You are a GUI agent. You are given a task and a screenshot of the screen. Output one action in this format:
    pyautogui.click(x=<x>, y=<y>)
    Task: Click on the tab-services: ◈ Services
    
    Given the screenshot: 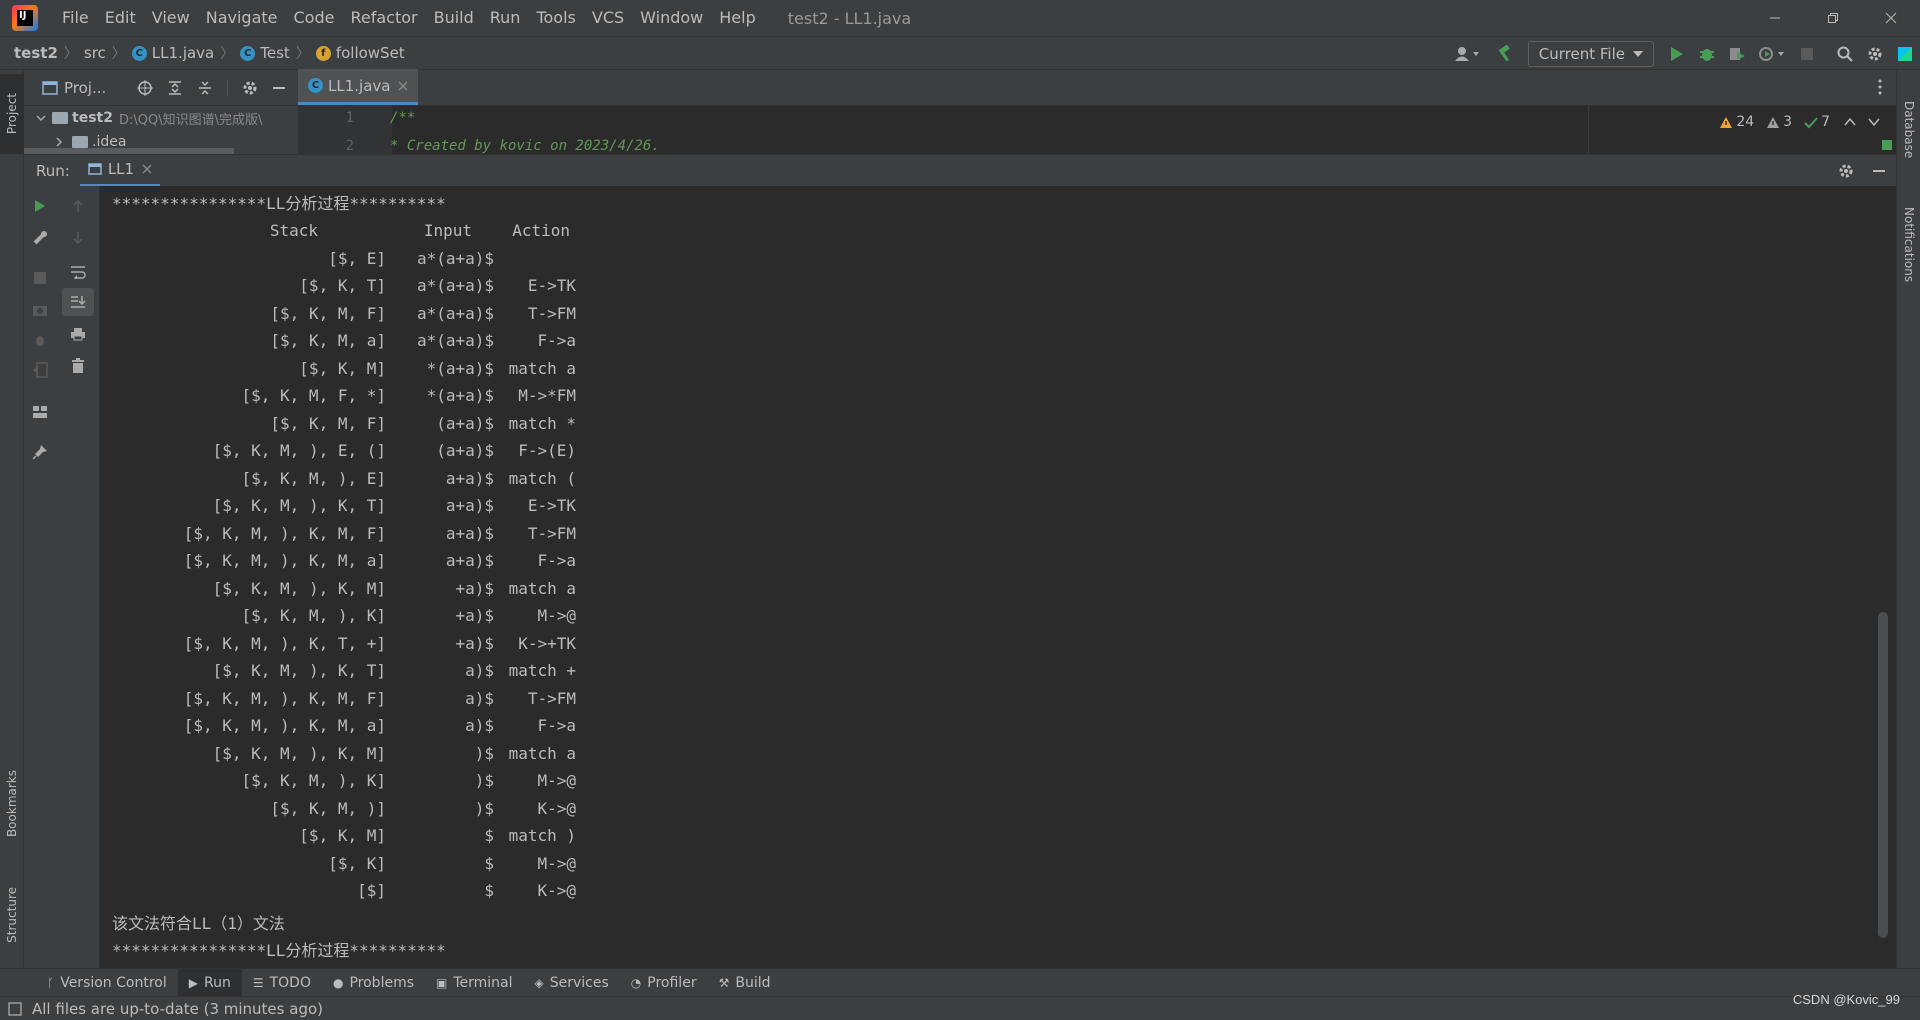 What is the action you would take?
    pyautogui.click(x=572, y=983)
    